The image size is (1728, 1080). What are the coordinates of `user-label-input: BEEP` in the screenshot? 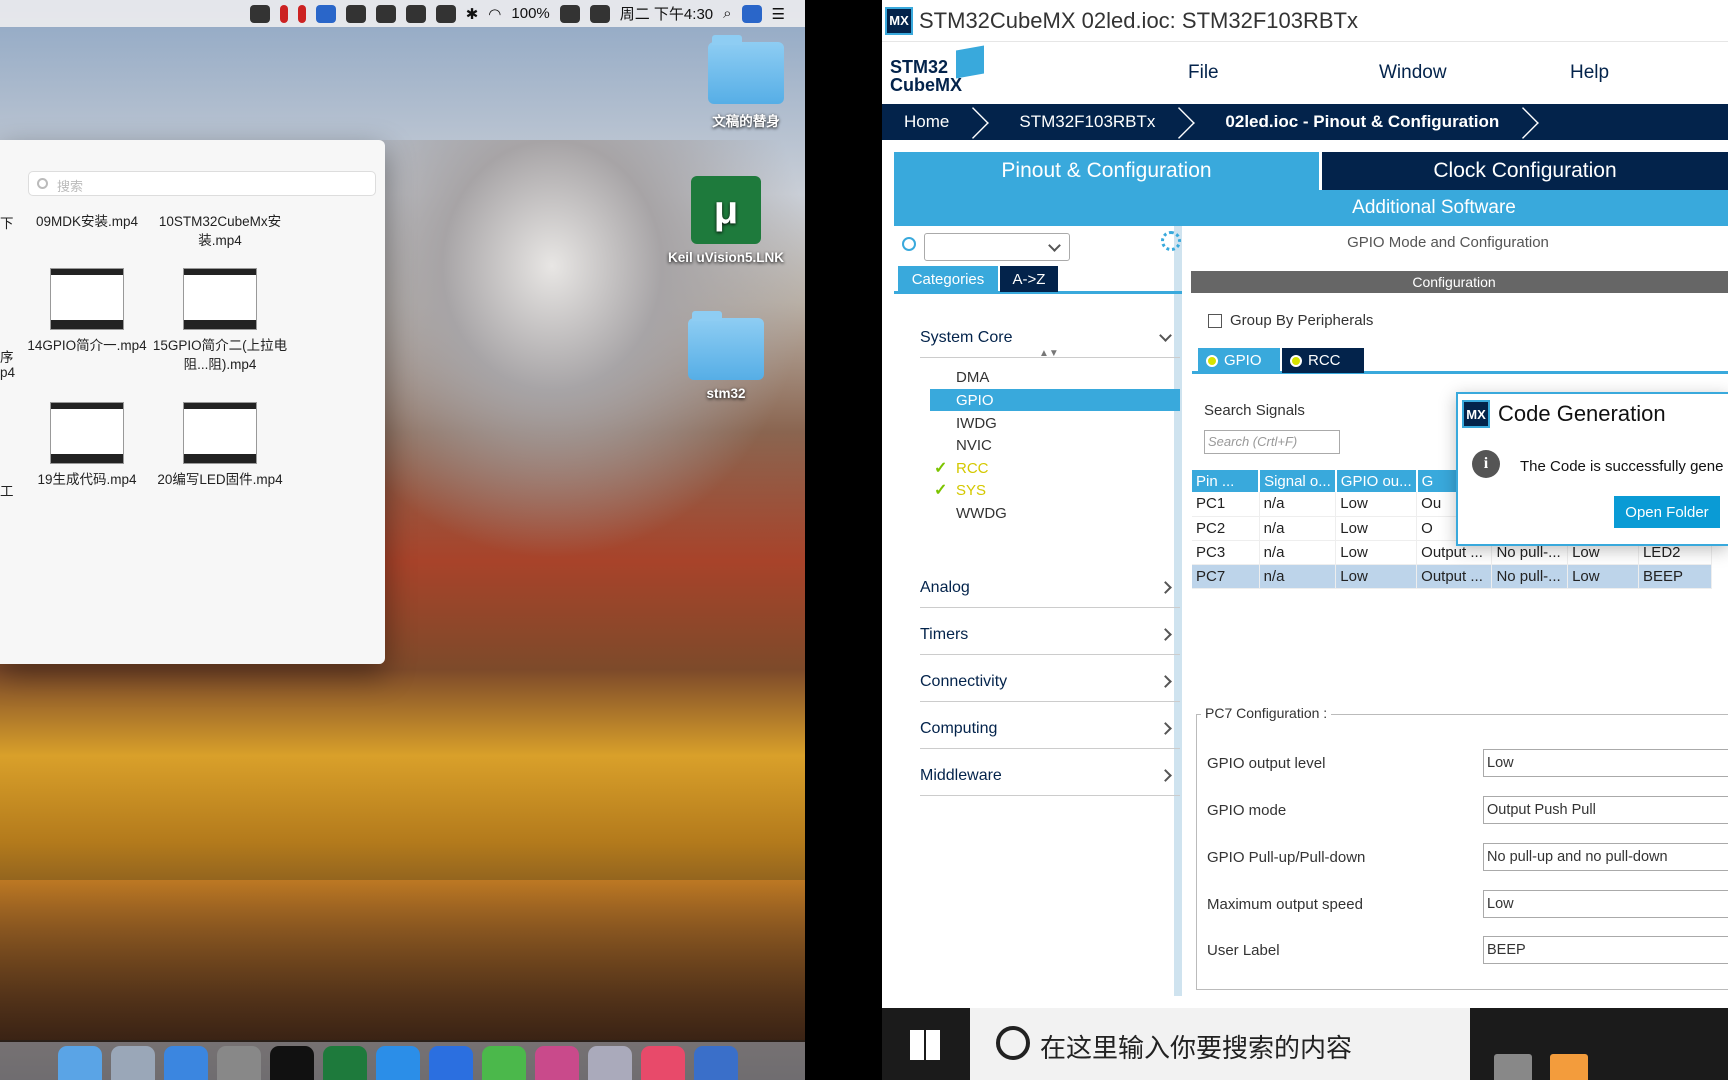 It's located at (1605, 950).